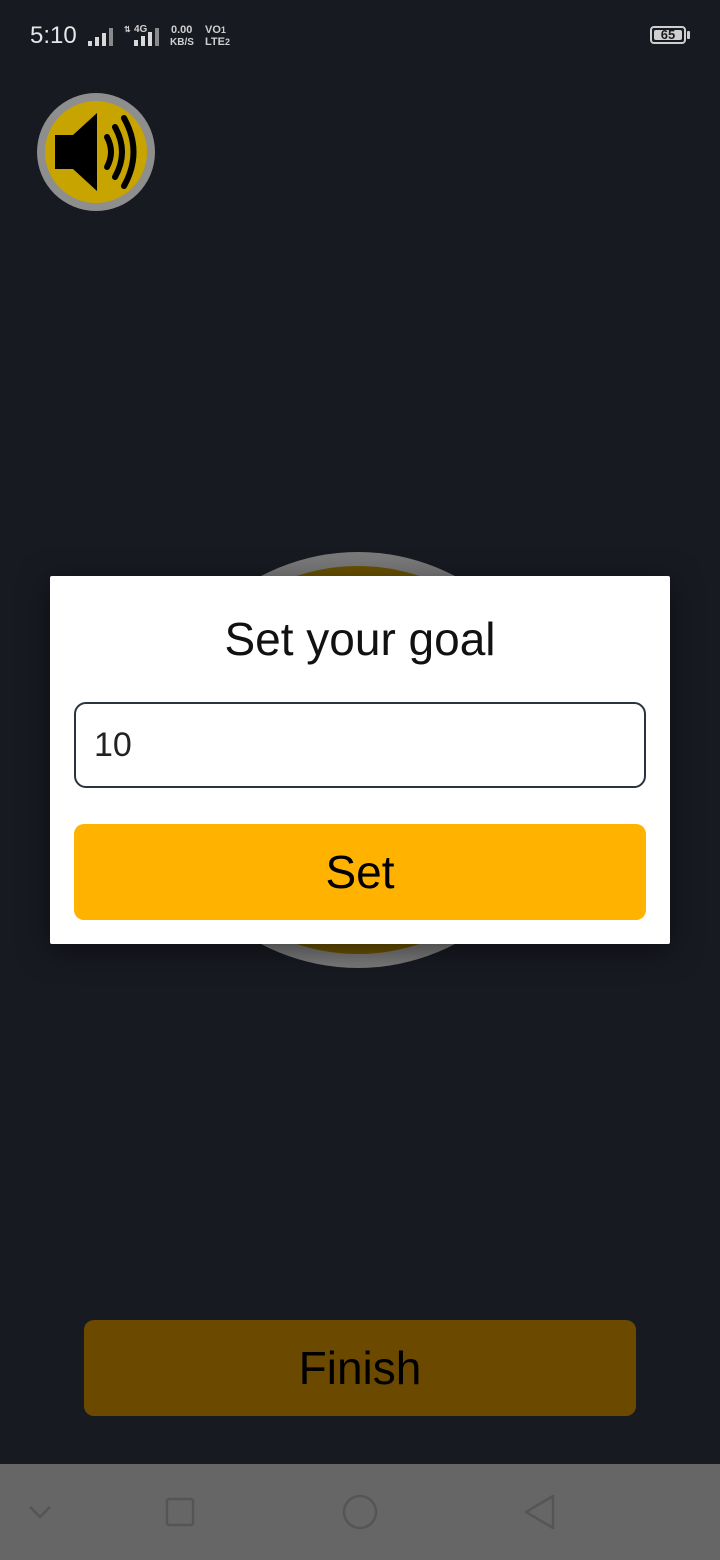 Image resolution: width=720 pixels, height=1560 pixels. I want to click on speaker-volume-icon, so click(96, 152).